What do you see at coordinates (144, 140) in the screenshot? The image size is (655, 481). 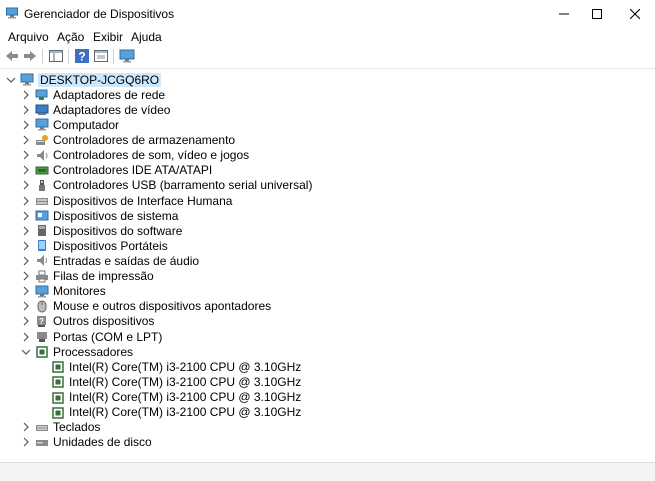 I see `tree-category-label: Controladores de armazenamento` at bounding box center [144, 140].